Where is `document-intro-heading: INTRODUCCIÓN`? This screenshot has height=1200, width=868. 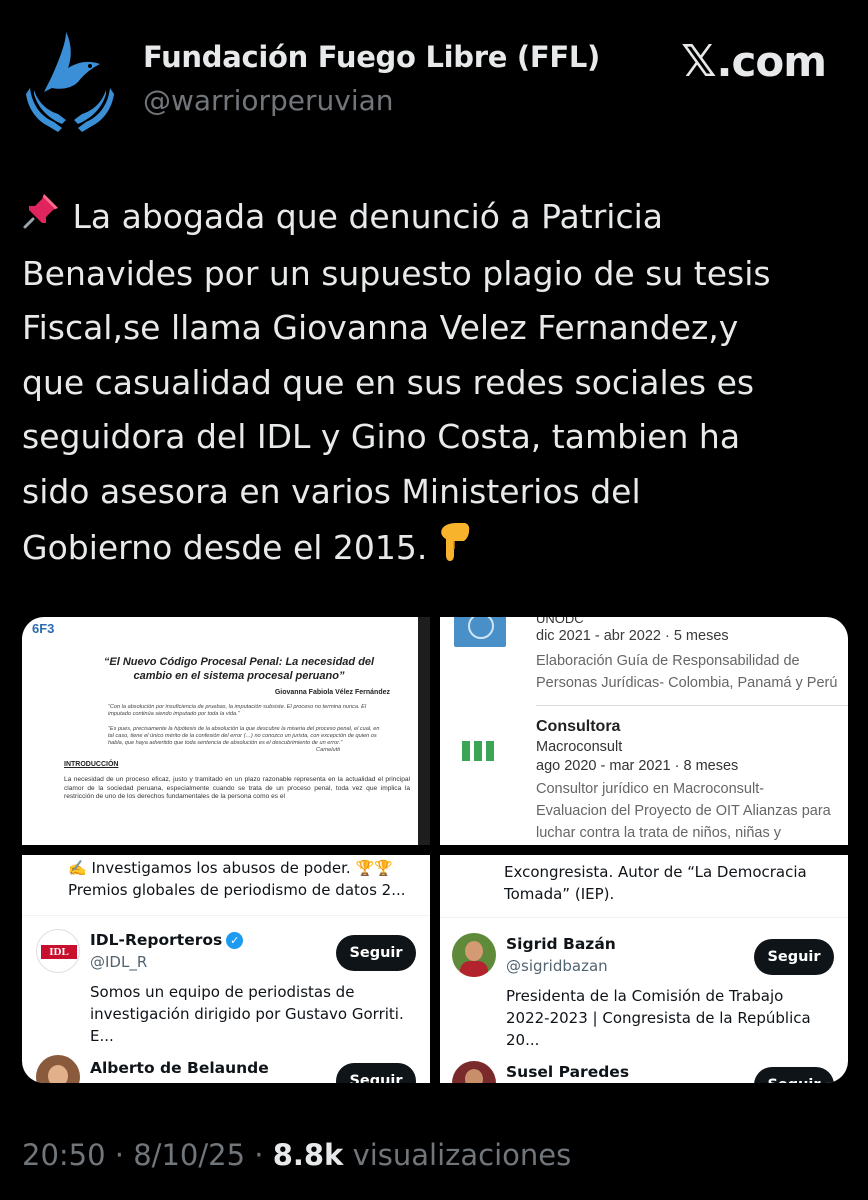 document-intro-heading: INTRODUCCIÓN is located at coordinates (91, 764).